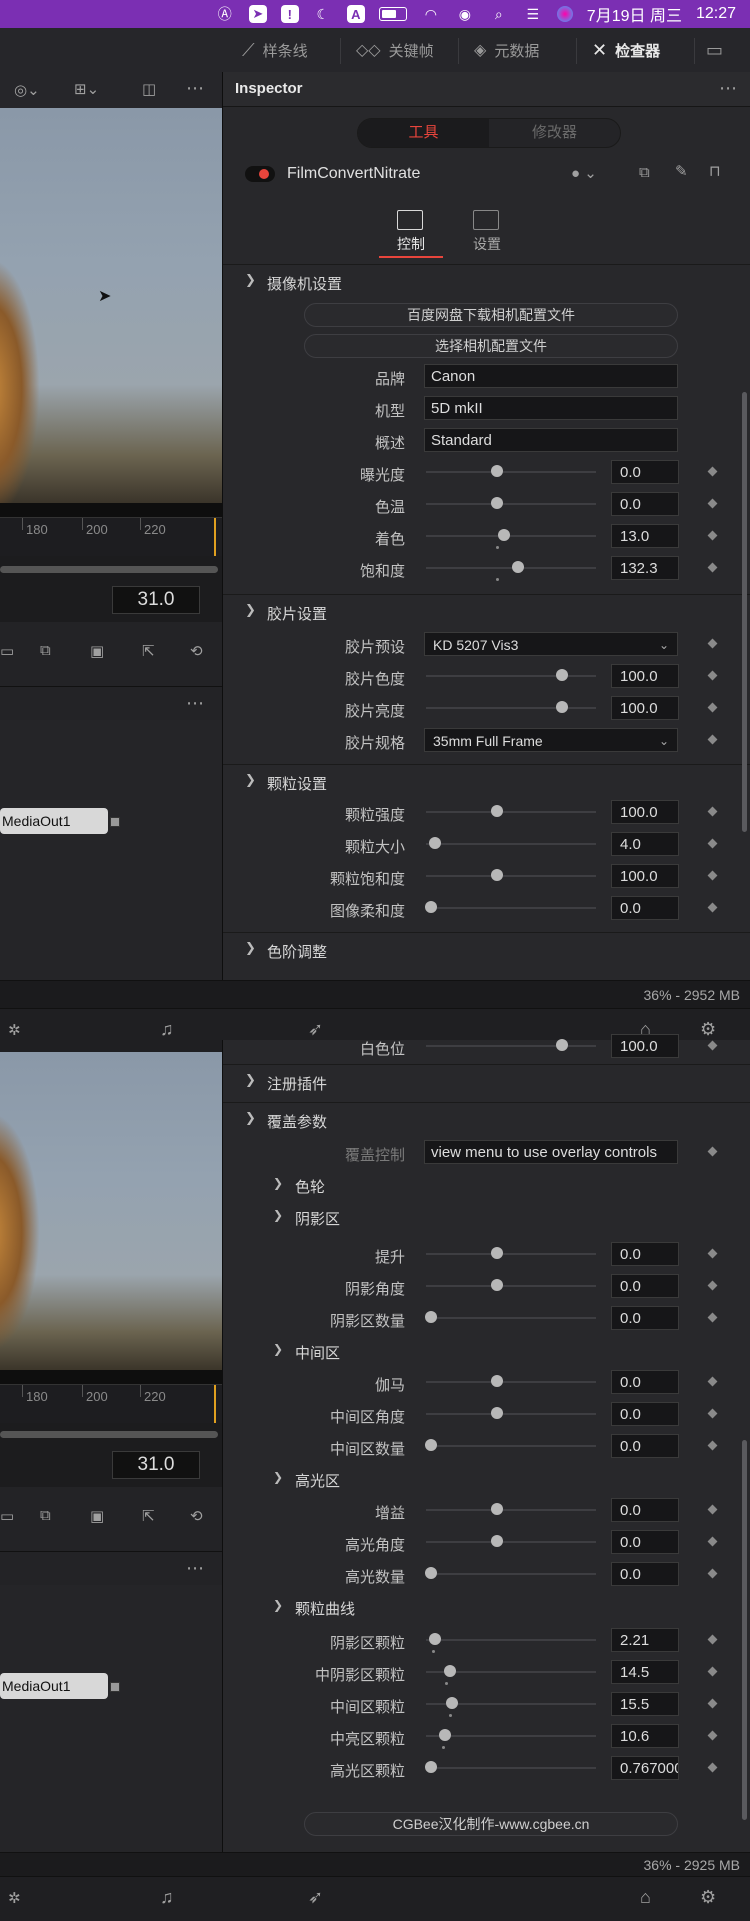 This screenshot has height=1921, width=750. Describe the element at coordinates (645, 1672) in the screenshot. I see `midshadow-grain-value: 14.5` at that location.